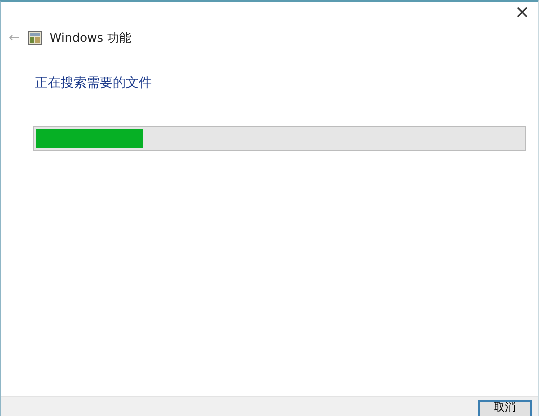 The width and height of the screenshot is (539, 416). What do you see at coordinates (35, 38) in the screenshot?
I see `window-icon` at bounding box center [35, 38].